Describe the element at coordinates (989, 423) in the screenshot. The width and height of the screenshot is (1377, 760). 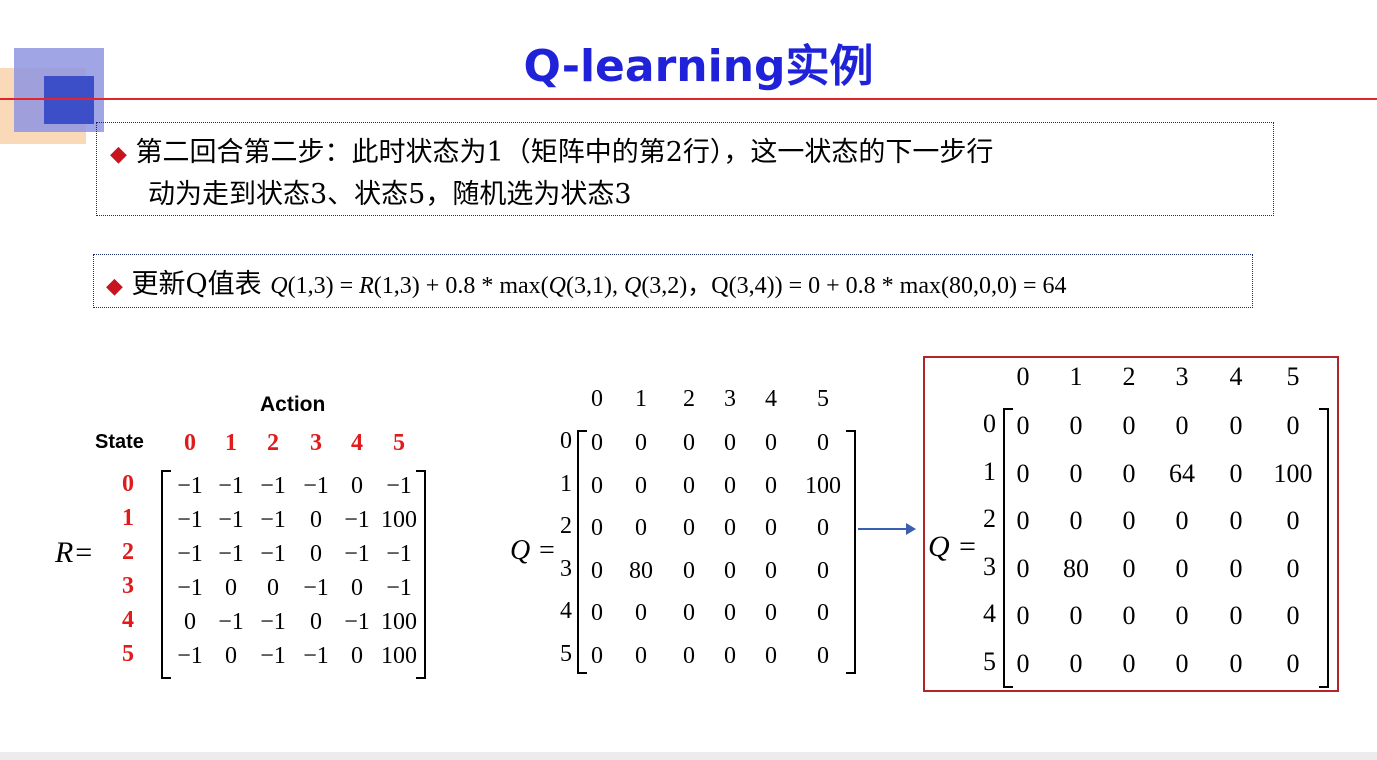
I see `q_after-row-header: 0` at that location.